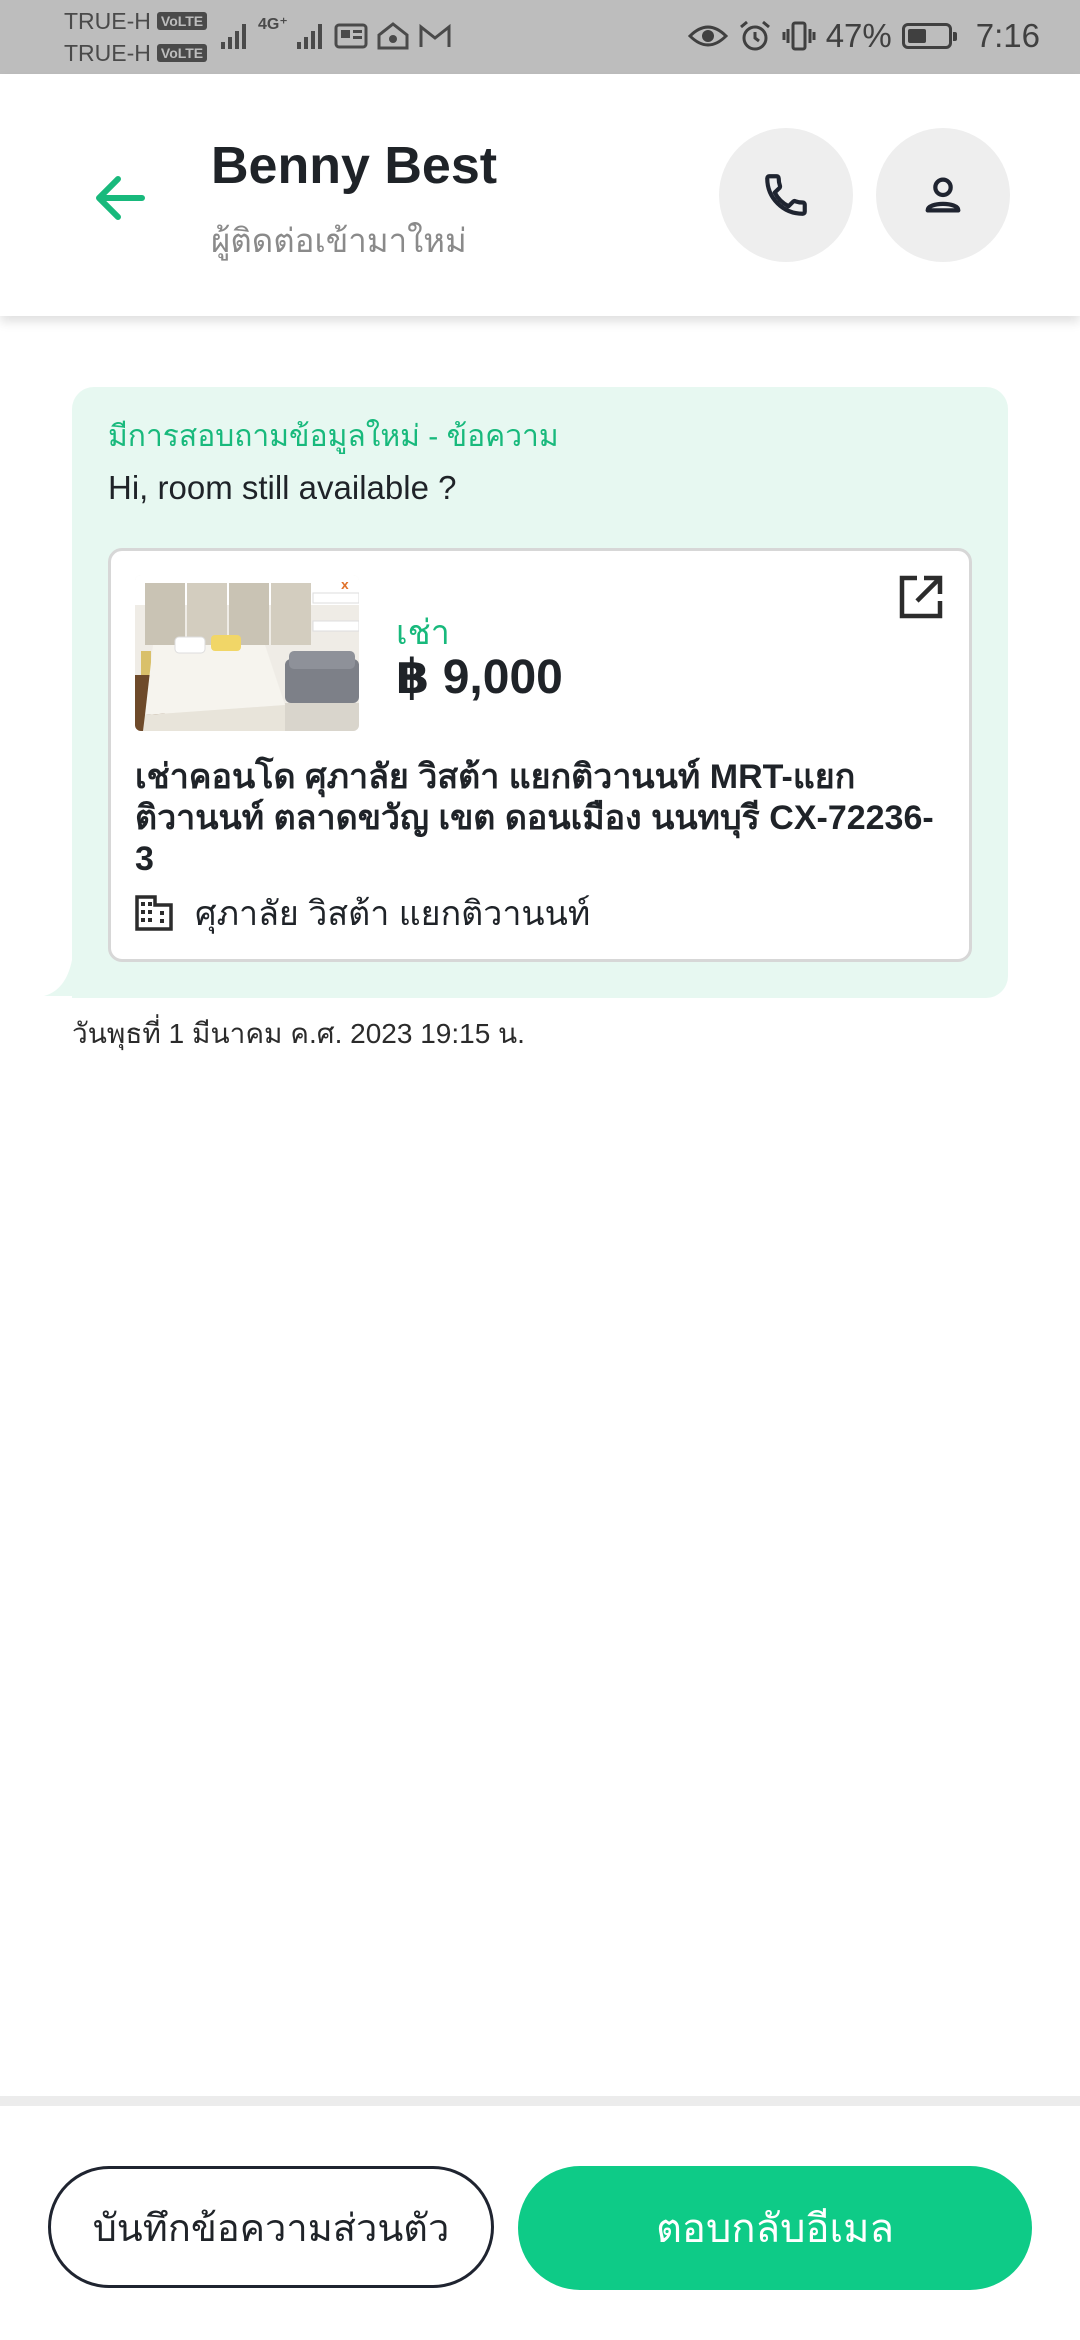 This screenshot has height=2340, width=1080. I want to click on listing-price: ฿ 9,000, so click(479, 677).